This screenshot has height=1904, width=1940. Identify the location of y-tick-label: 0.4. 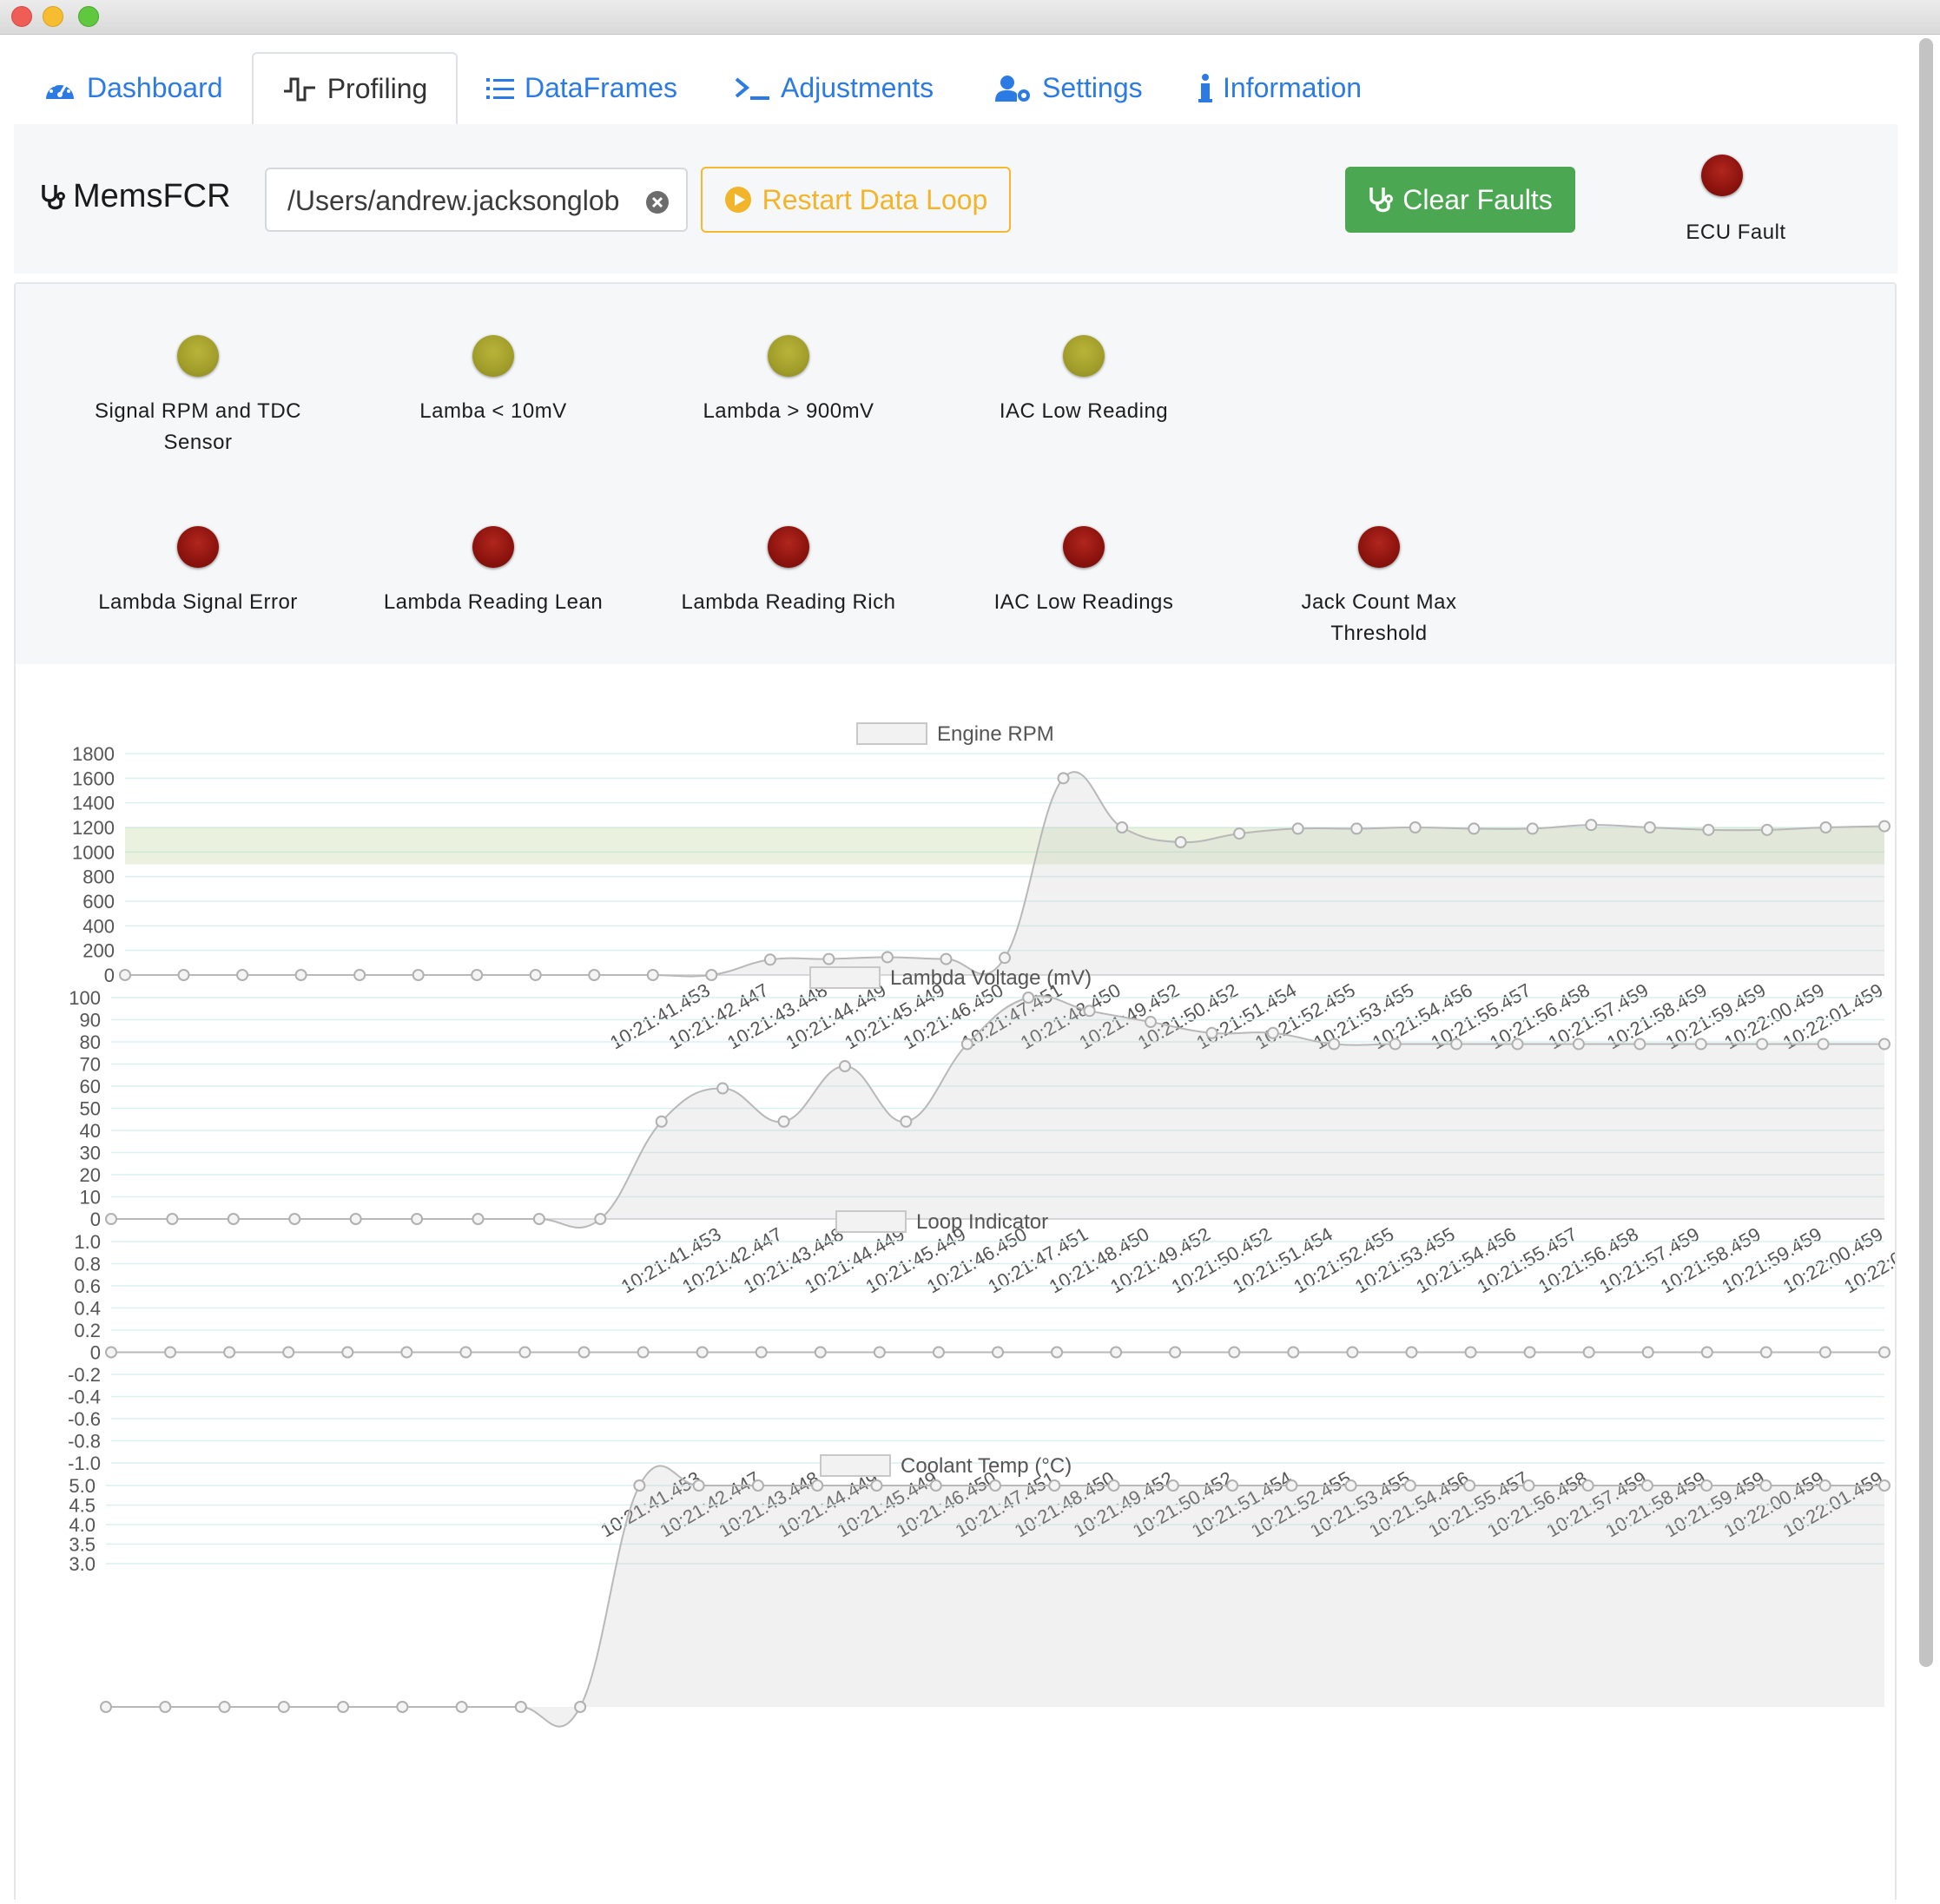
(87, 1309).